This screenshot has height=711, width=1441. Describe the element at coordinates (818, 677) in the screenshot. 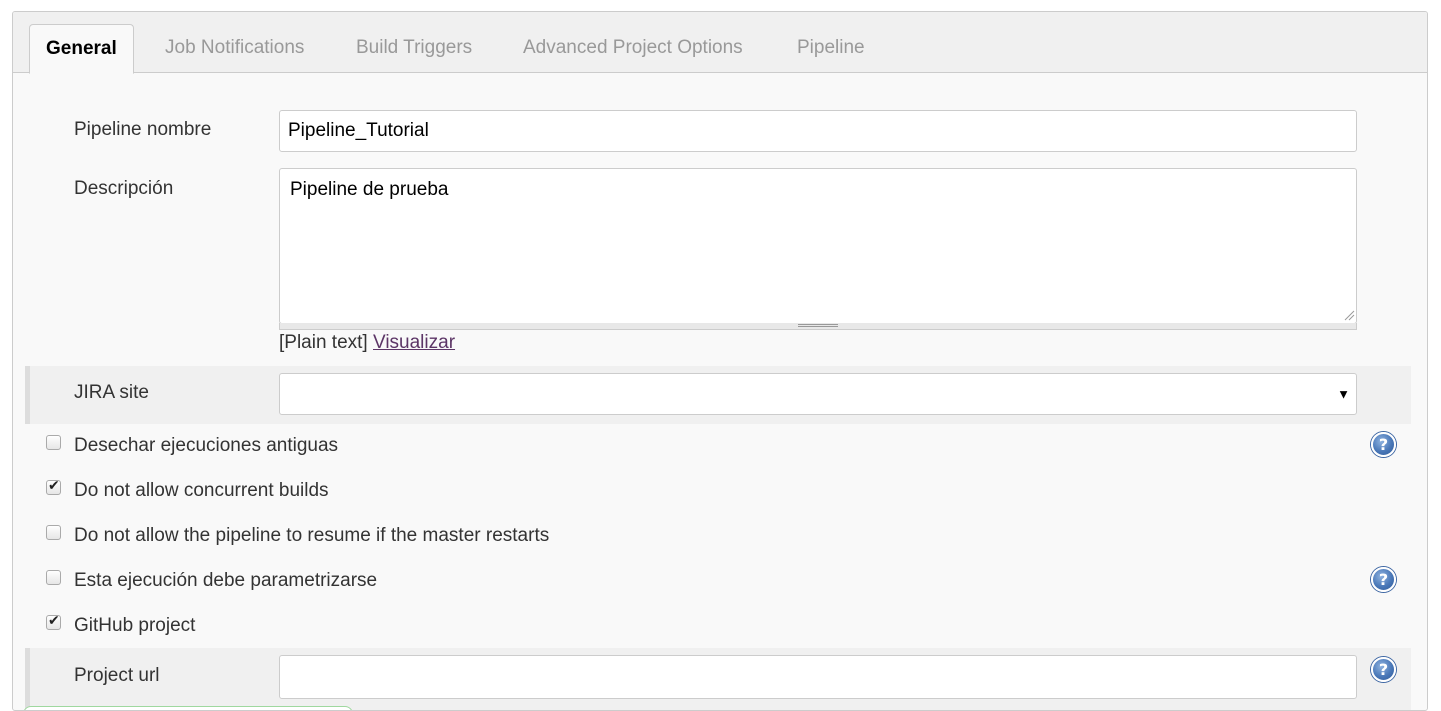

I see `project-url-input` at that location.